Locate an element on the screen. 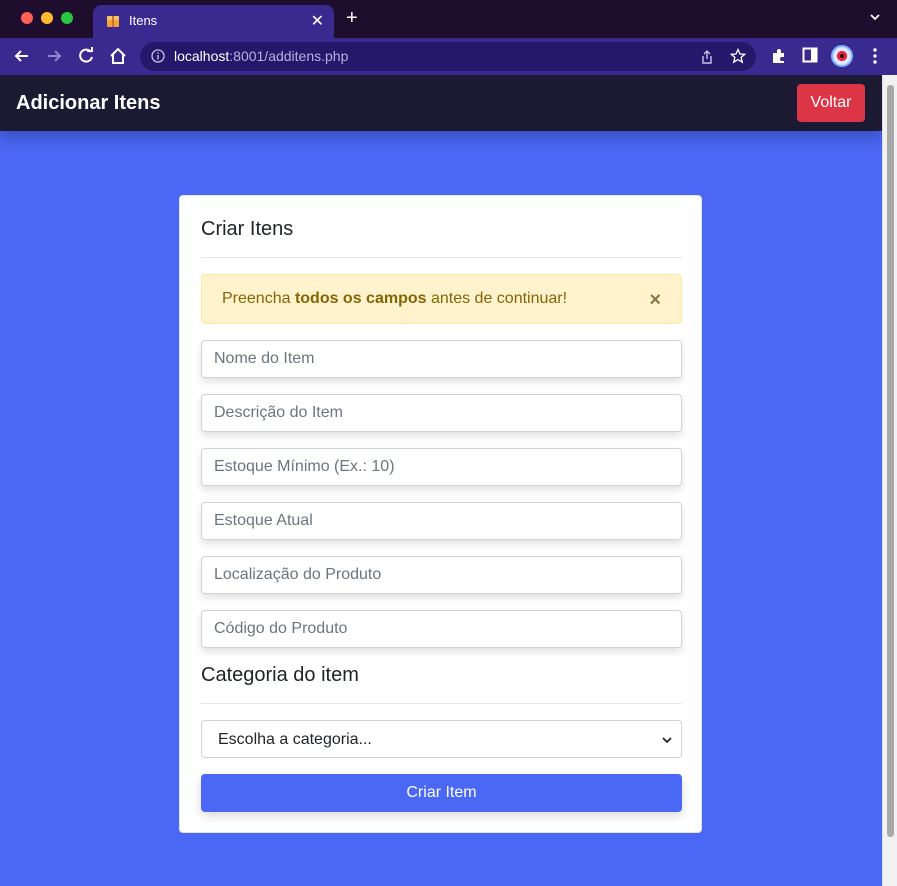  product-location-input is located at coordinates (441, 575).